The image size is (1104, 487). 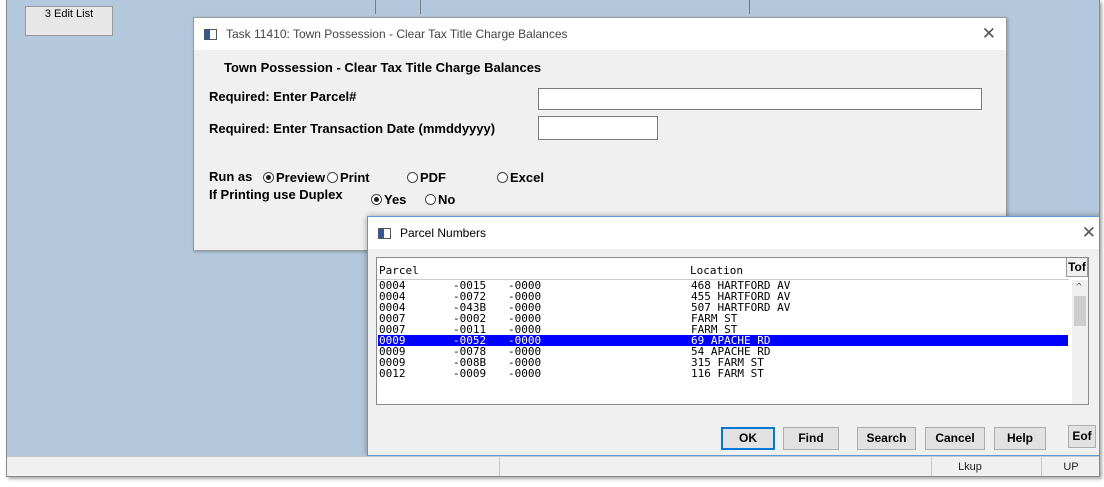 I want to click on scrollbar-thumb, so click(x=1080, y=311).